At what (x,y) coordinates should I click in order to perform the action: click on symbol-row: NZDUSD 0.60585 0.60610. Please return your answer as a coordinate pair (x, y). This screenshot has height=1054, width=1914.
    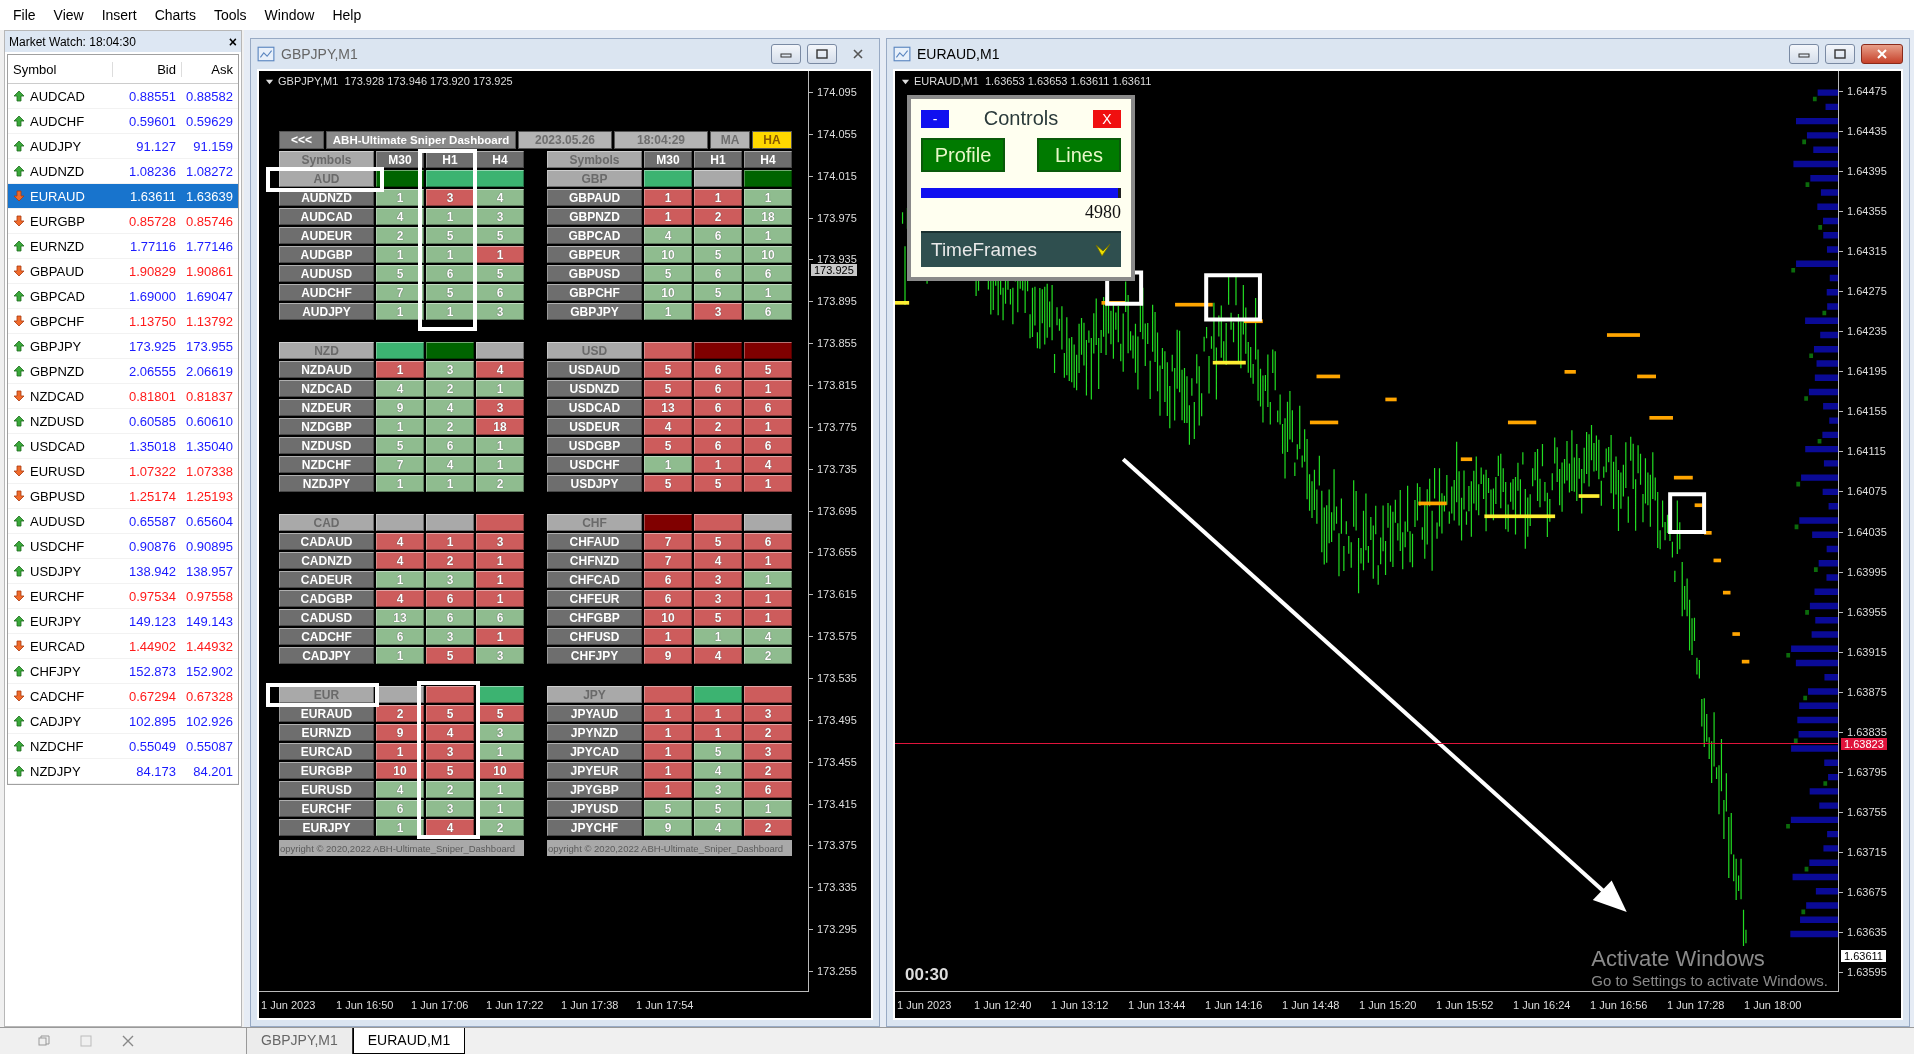
    Looking at the image, I should click on (123, 421).